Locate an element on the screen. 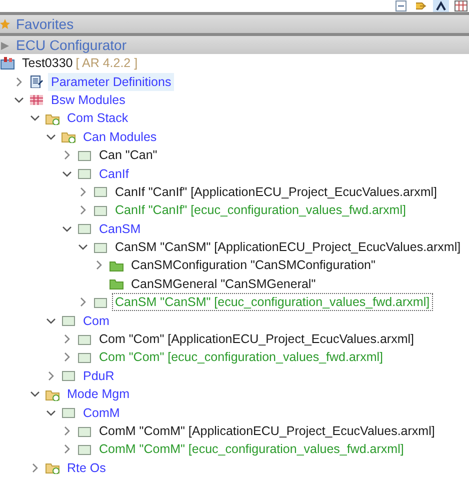 This screenshot has height=483, width=469. tree-item: Com "Com" [ApplicationECU_Project_EcucValues.arxml] is located at coordinates (257, 339).